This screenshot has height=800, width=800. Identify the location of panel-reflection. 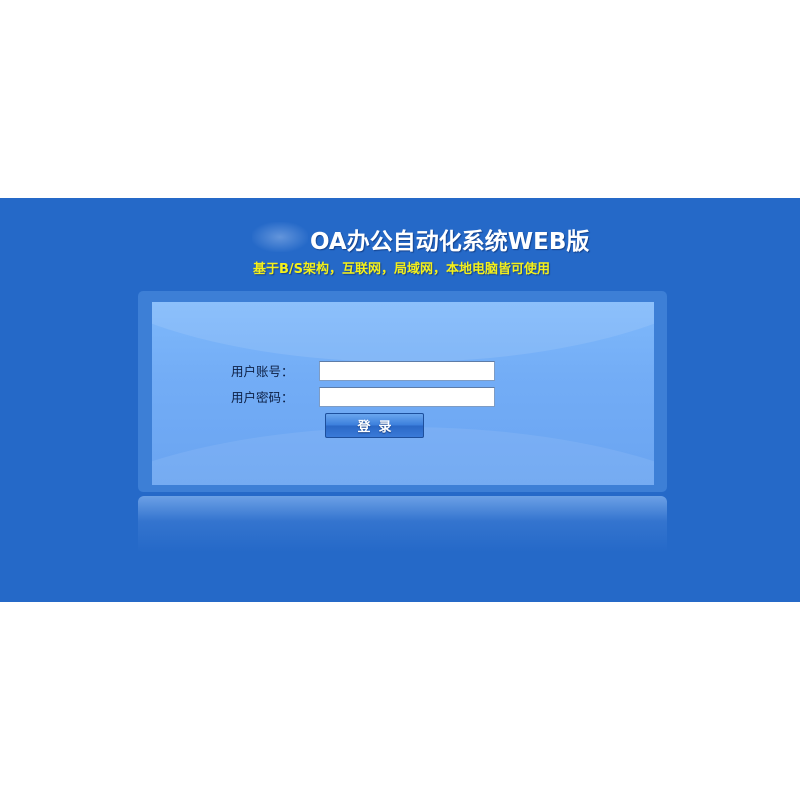
(402, 524).